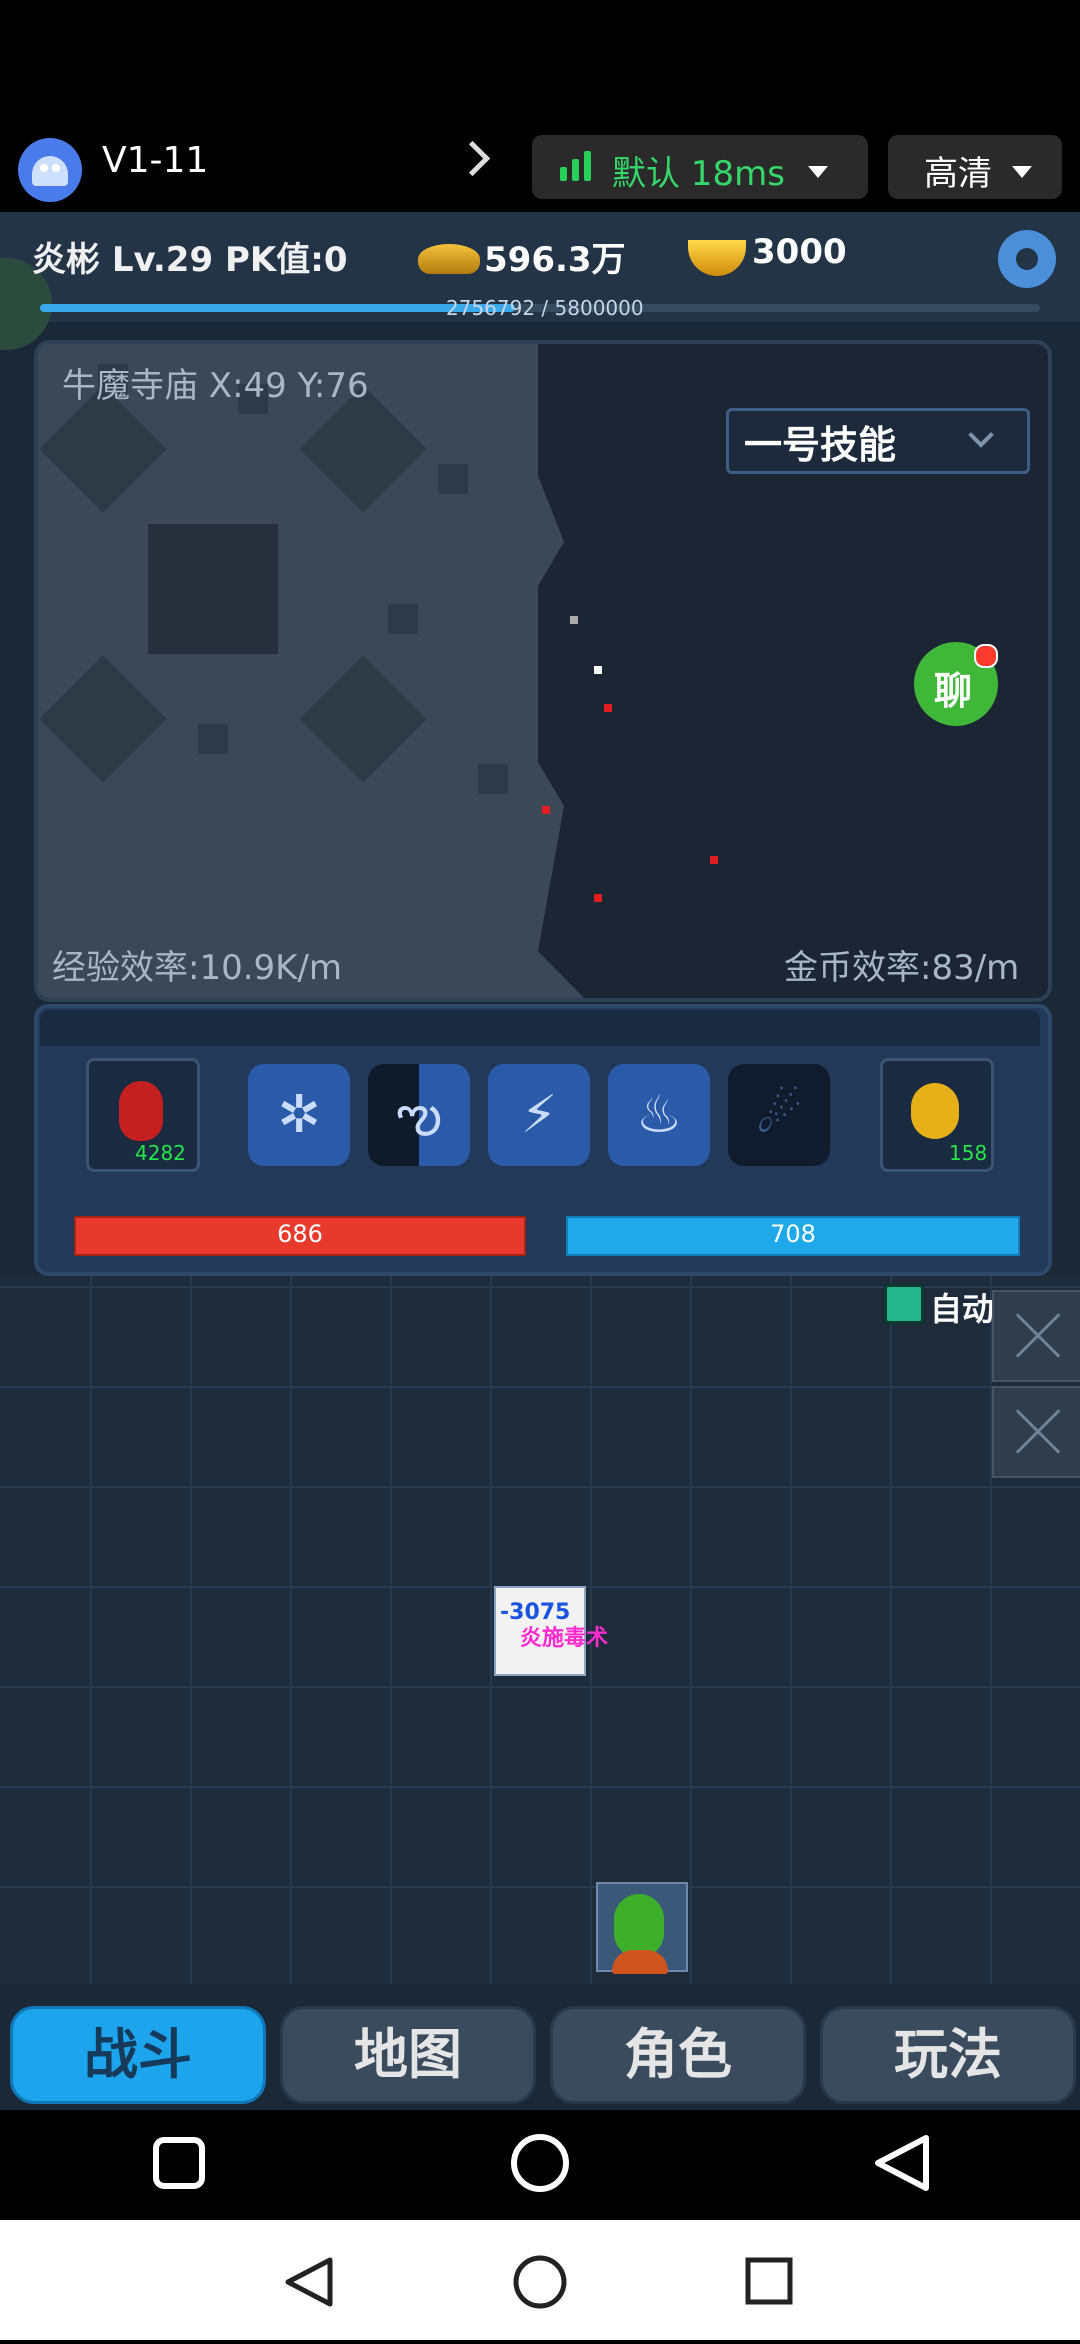 Image resolution: width=1080 pixels, height=2344 pixels. I want to click on android-icon, so click(50, 170).